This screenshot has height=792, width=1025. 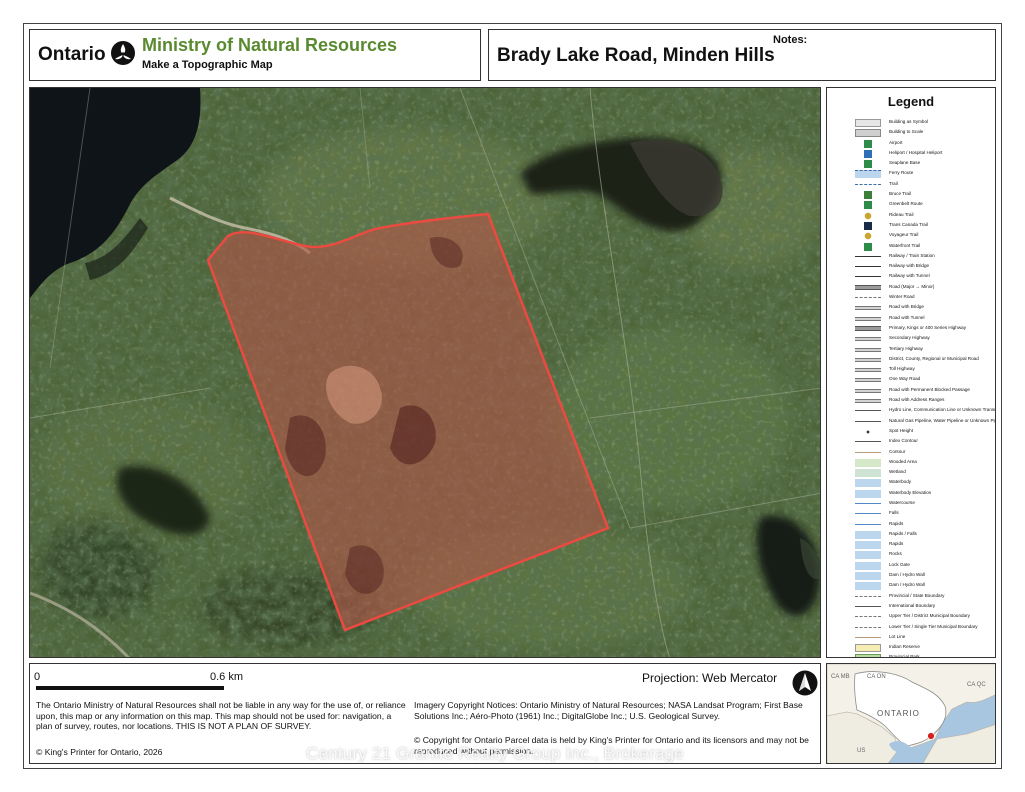 What do you see at coordinates (917, 400) in the screenshot?
I see `legend-item-label: Road with Address Ranges` at bounding box center [917, 400].